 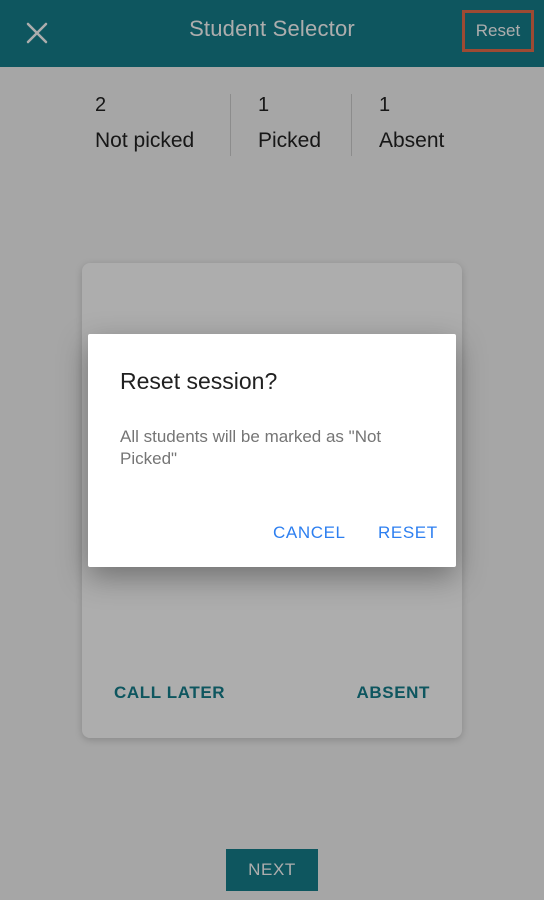 I want to click on confirm-reset-button: RESET, so click(x=408, y=533).